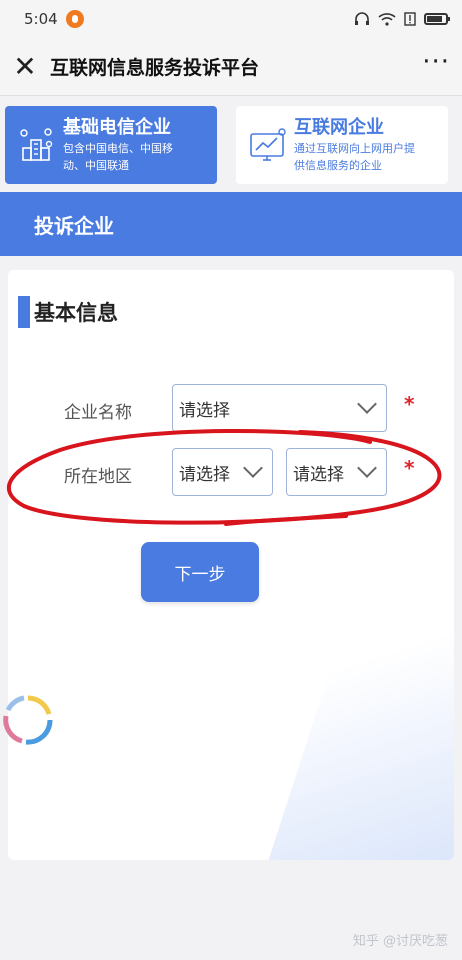 This screenshot has height=960, width=462. What do you see at coordinates (231, 224) in the screenshot?
I see `section-header: 投诉企业` at bounding box center [231, 224].